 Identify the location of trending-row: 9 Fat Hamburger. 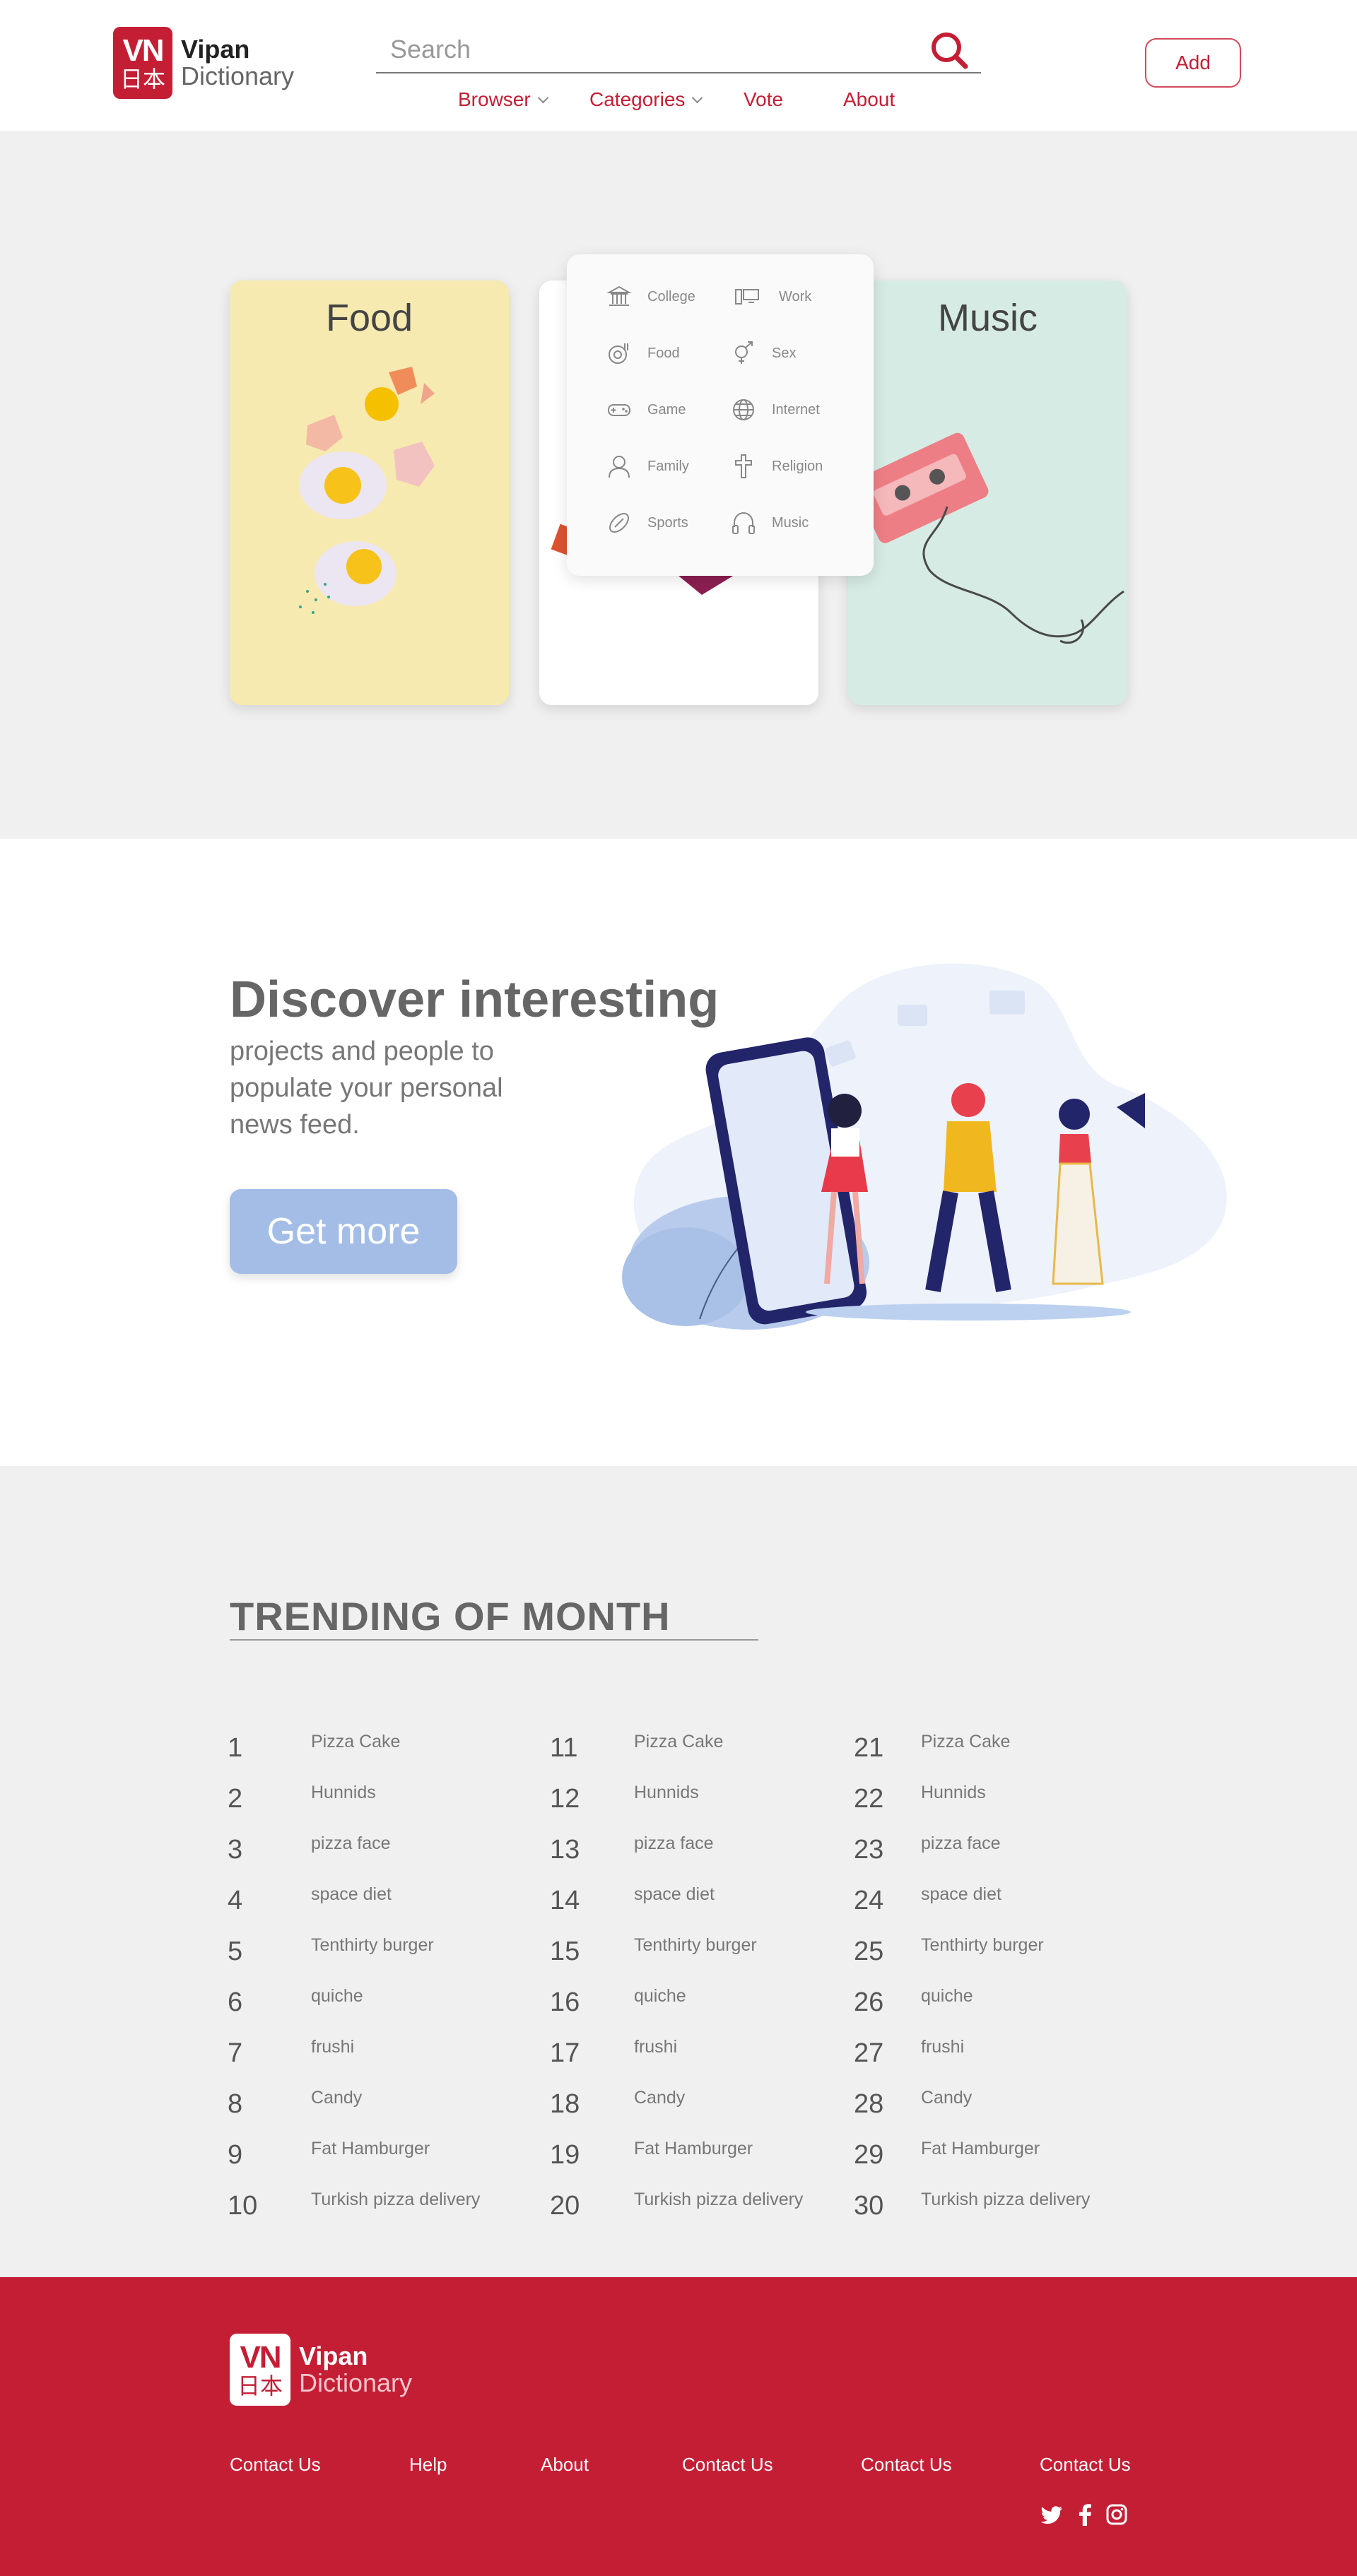
(369, 2152).